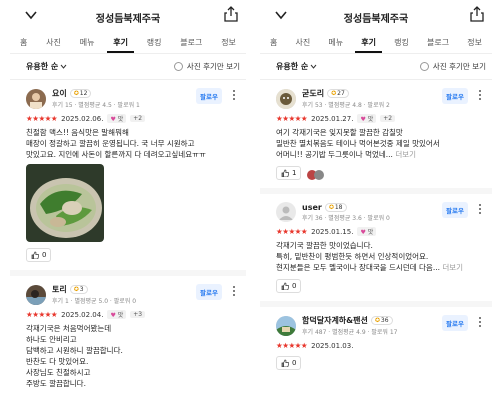 The image size is (500, 400). I want to click on reviewer-name: 함덕달자계하&팬션, so click(335, 320).